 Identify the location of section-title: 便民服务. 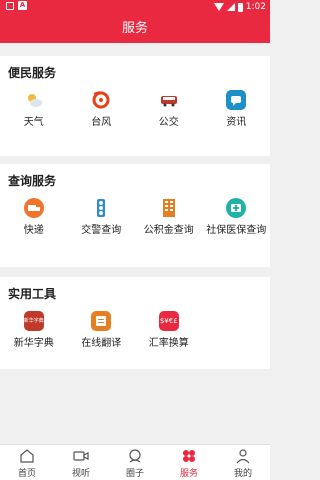
(32, 73).